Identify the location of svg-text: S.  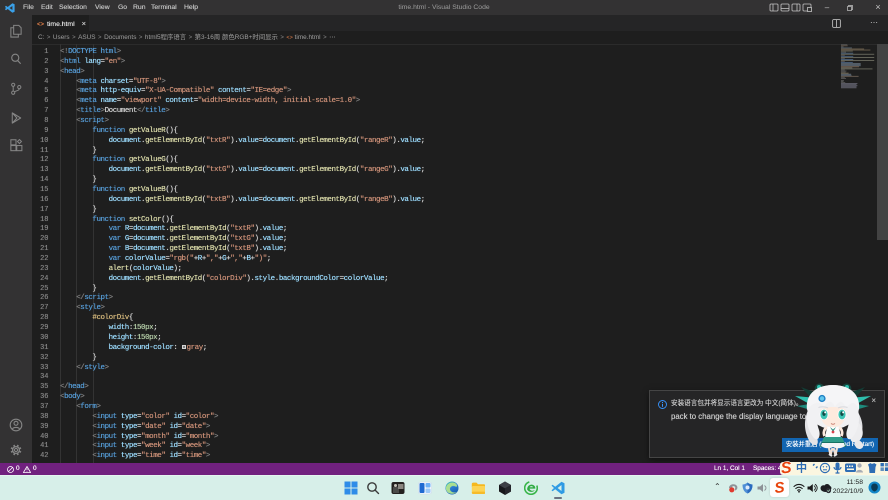
(780, 487).